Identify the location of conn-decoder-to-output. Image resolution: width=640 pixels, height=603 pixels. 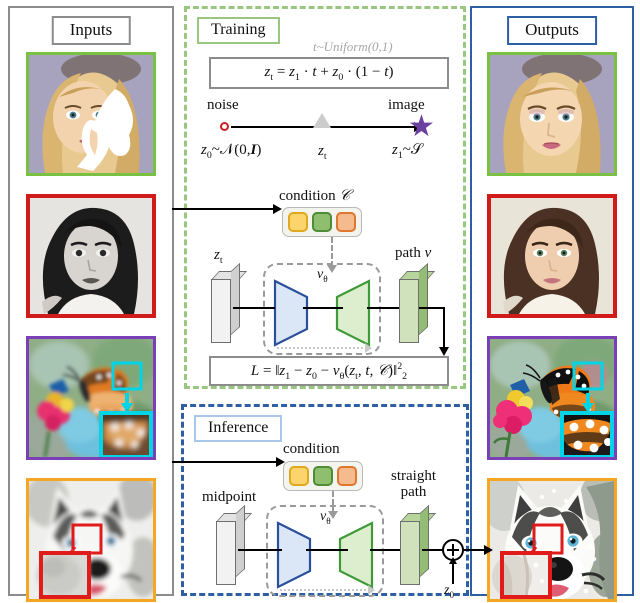
(384, 308).